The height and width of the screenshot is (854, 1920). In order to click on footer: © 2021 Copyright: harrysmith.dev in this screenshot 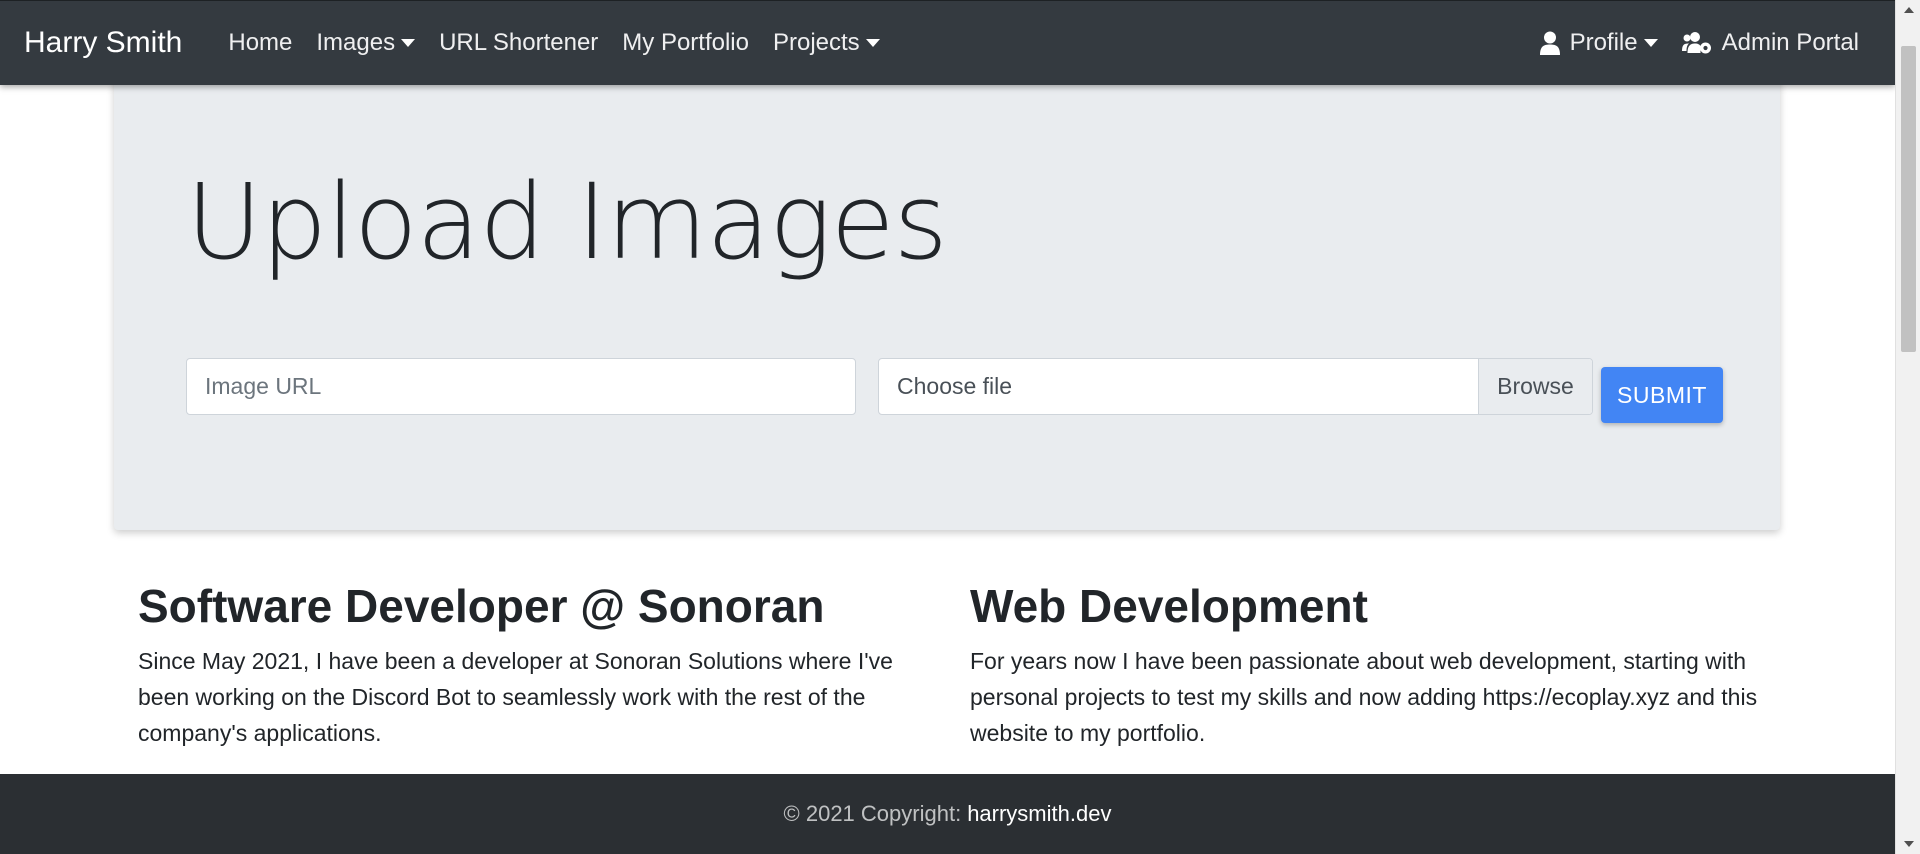, I will do `click(947, 814)`.